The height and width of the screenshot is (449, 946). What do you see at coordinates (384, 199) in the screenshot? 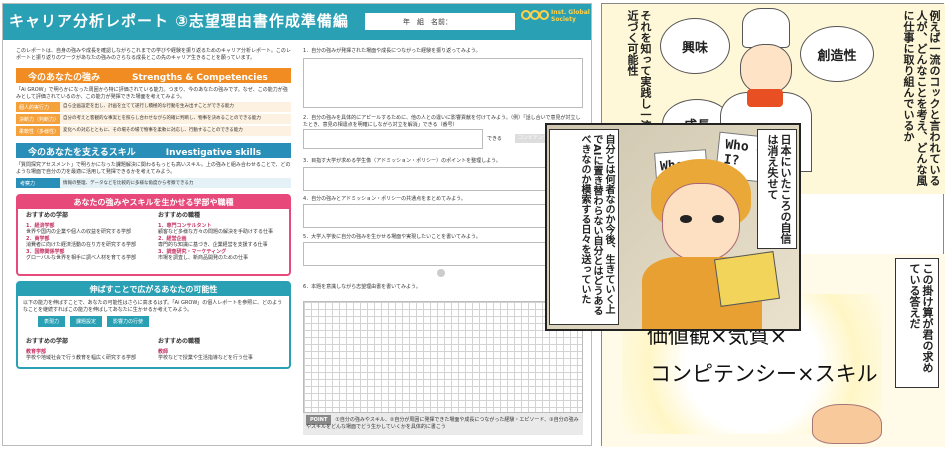
I see `question-4: 4．自分の強みとアドミッション・ポリシーの共通点をまとめてみよう。` at bounding box center [384, 199].